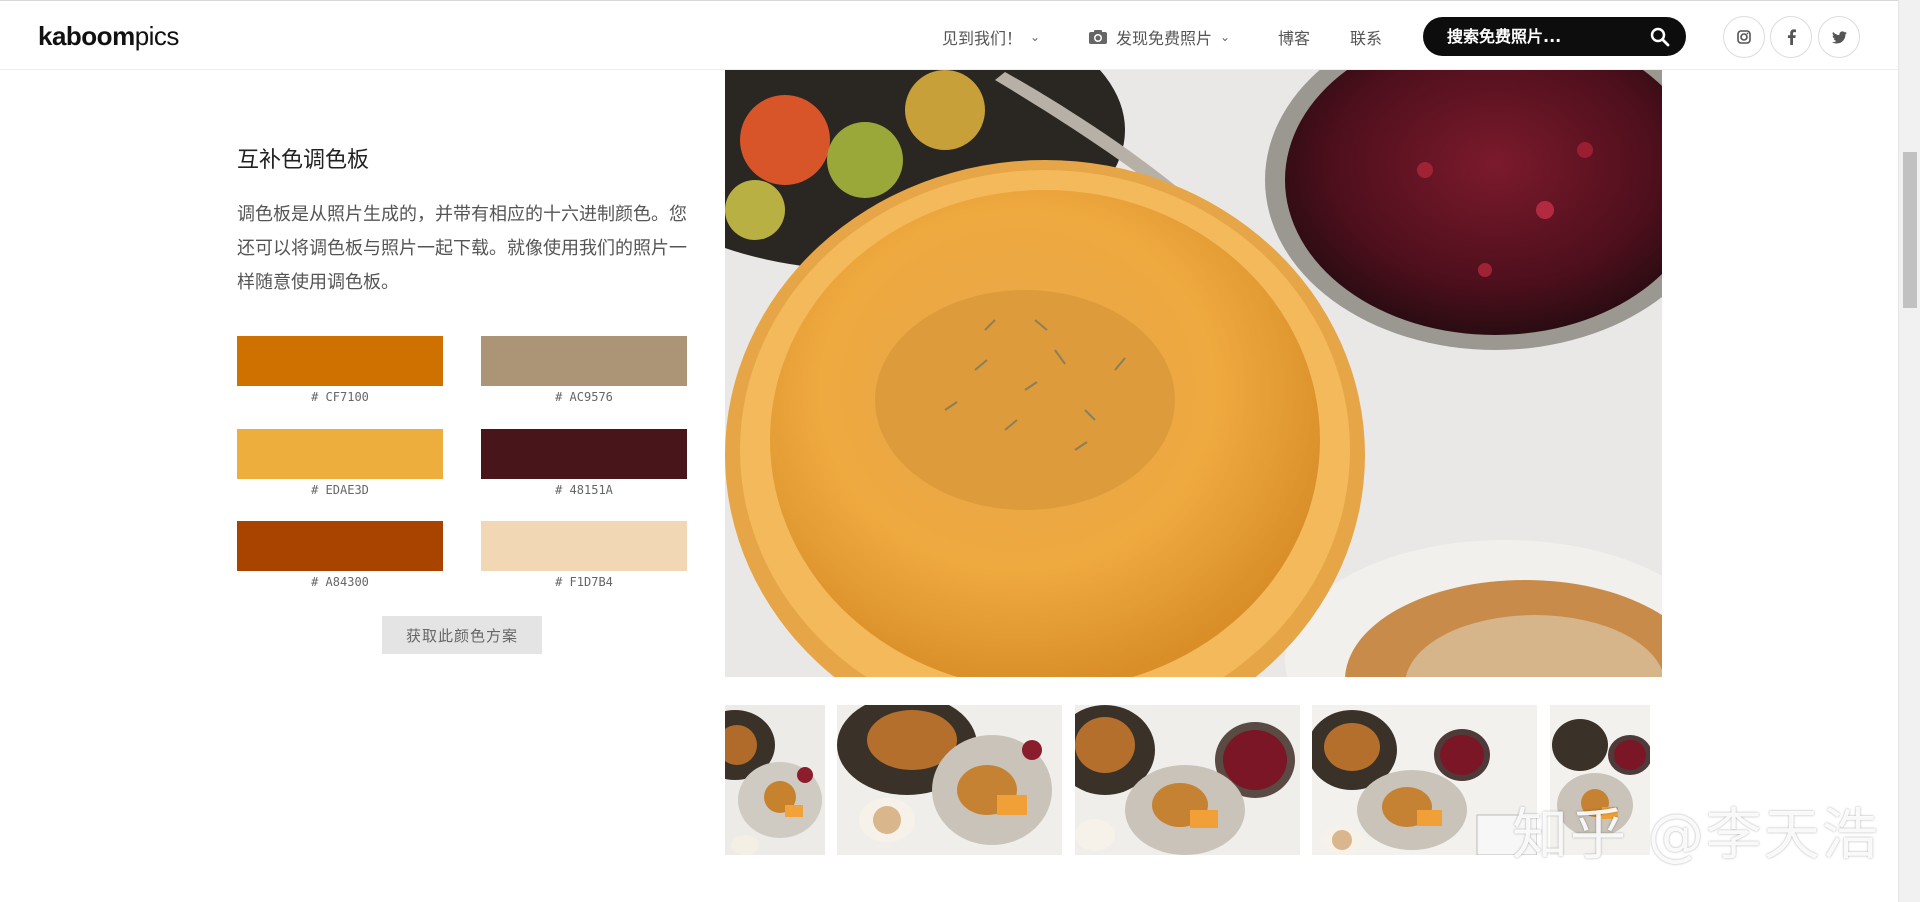  I want to click on swatch-hex-label: # AC9576, so click(584, 397).